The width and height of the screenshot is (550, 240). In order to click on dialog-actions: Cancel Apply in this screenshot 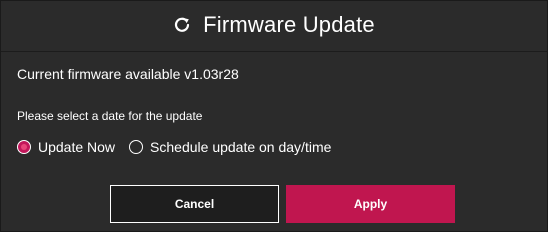, I will do `click(282, 204)`.